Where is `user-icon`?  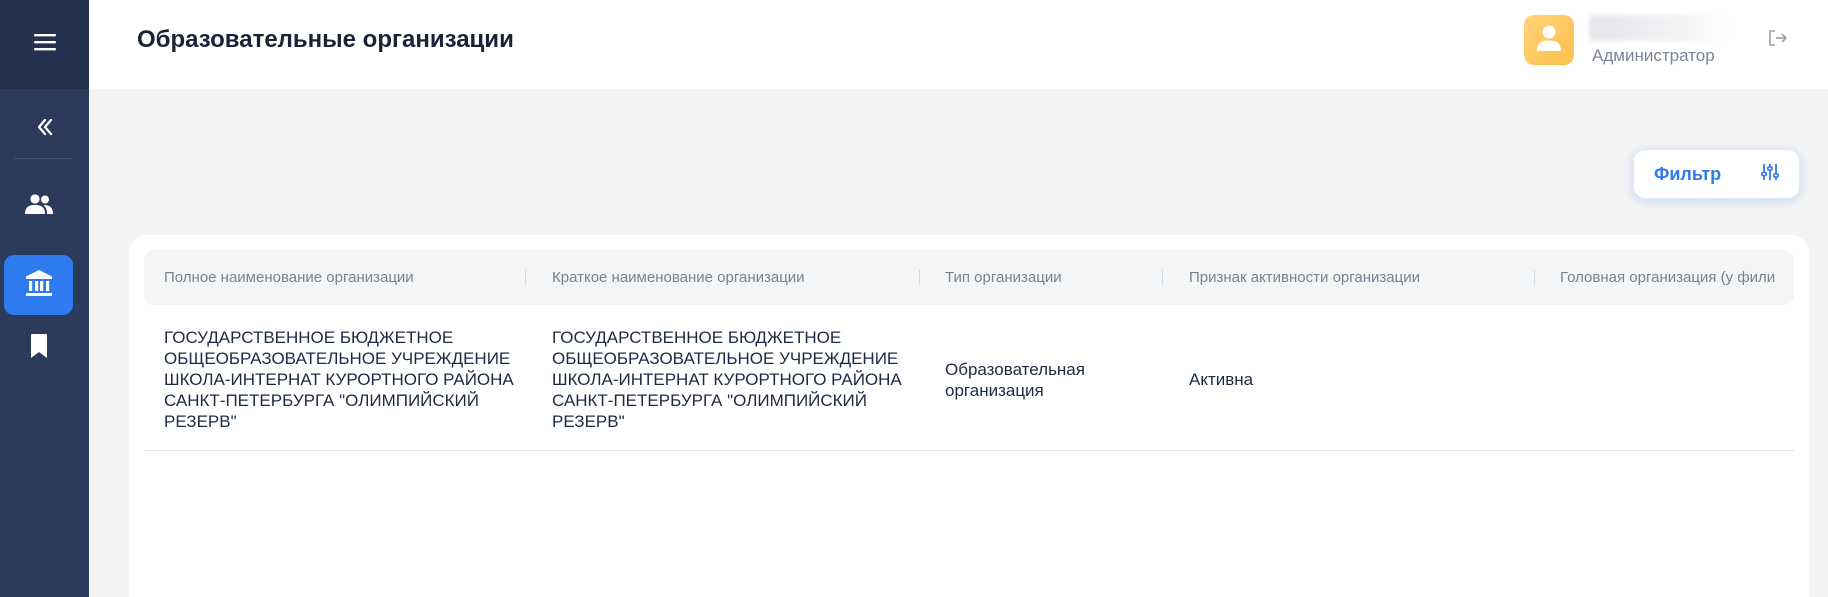
user-icon is located at coordinates (1549, 40).